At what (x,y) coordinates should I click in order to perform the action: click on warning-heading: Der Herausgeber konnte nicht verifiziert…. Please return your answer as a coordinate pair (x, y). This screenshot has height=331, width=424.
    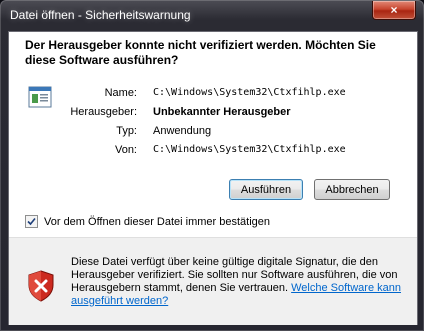
    Looking at the image, I should click on (200, 52).